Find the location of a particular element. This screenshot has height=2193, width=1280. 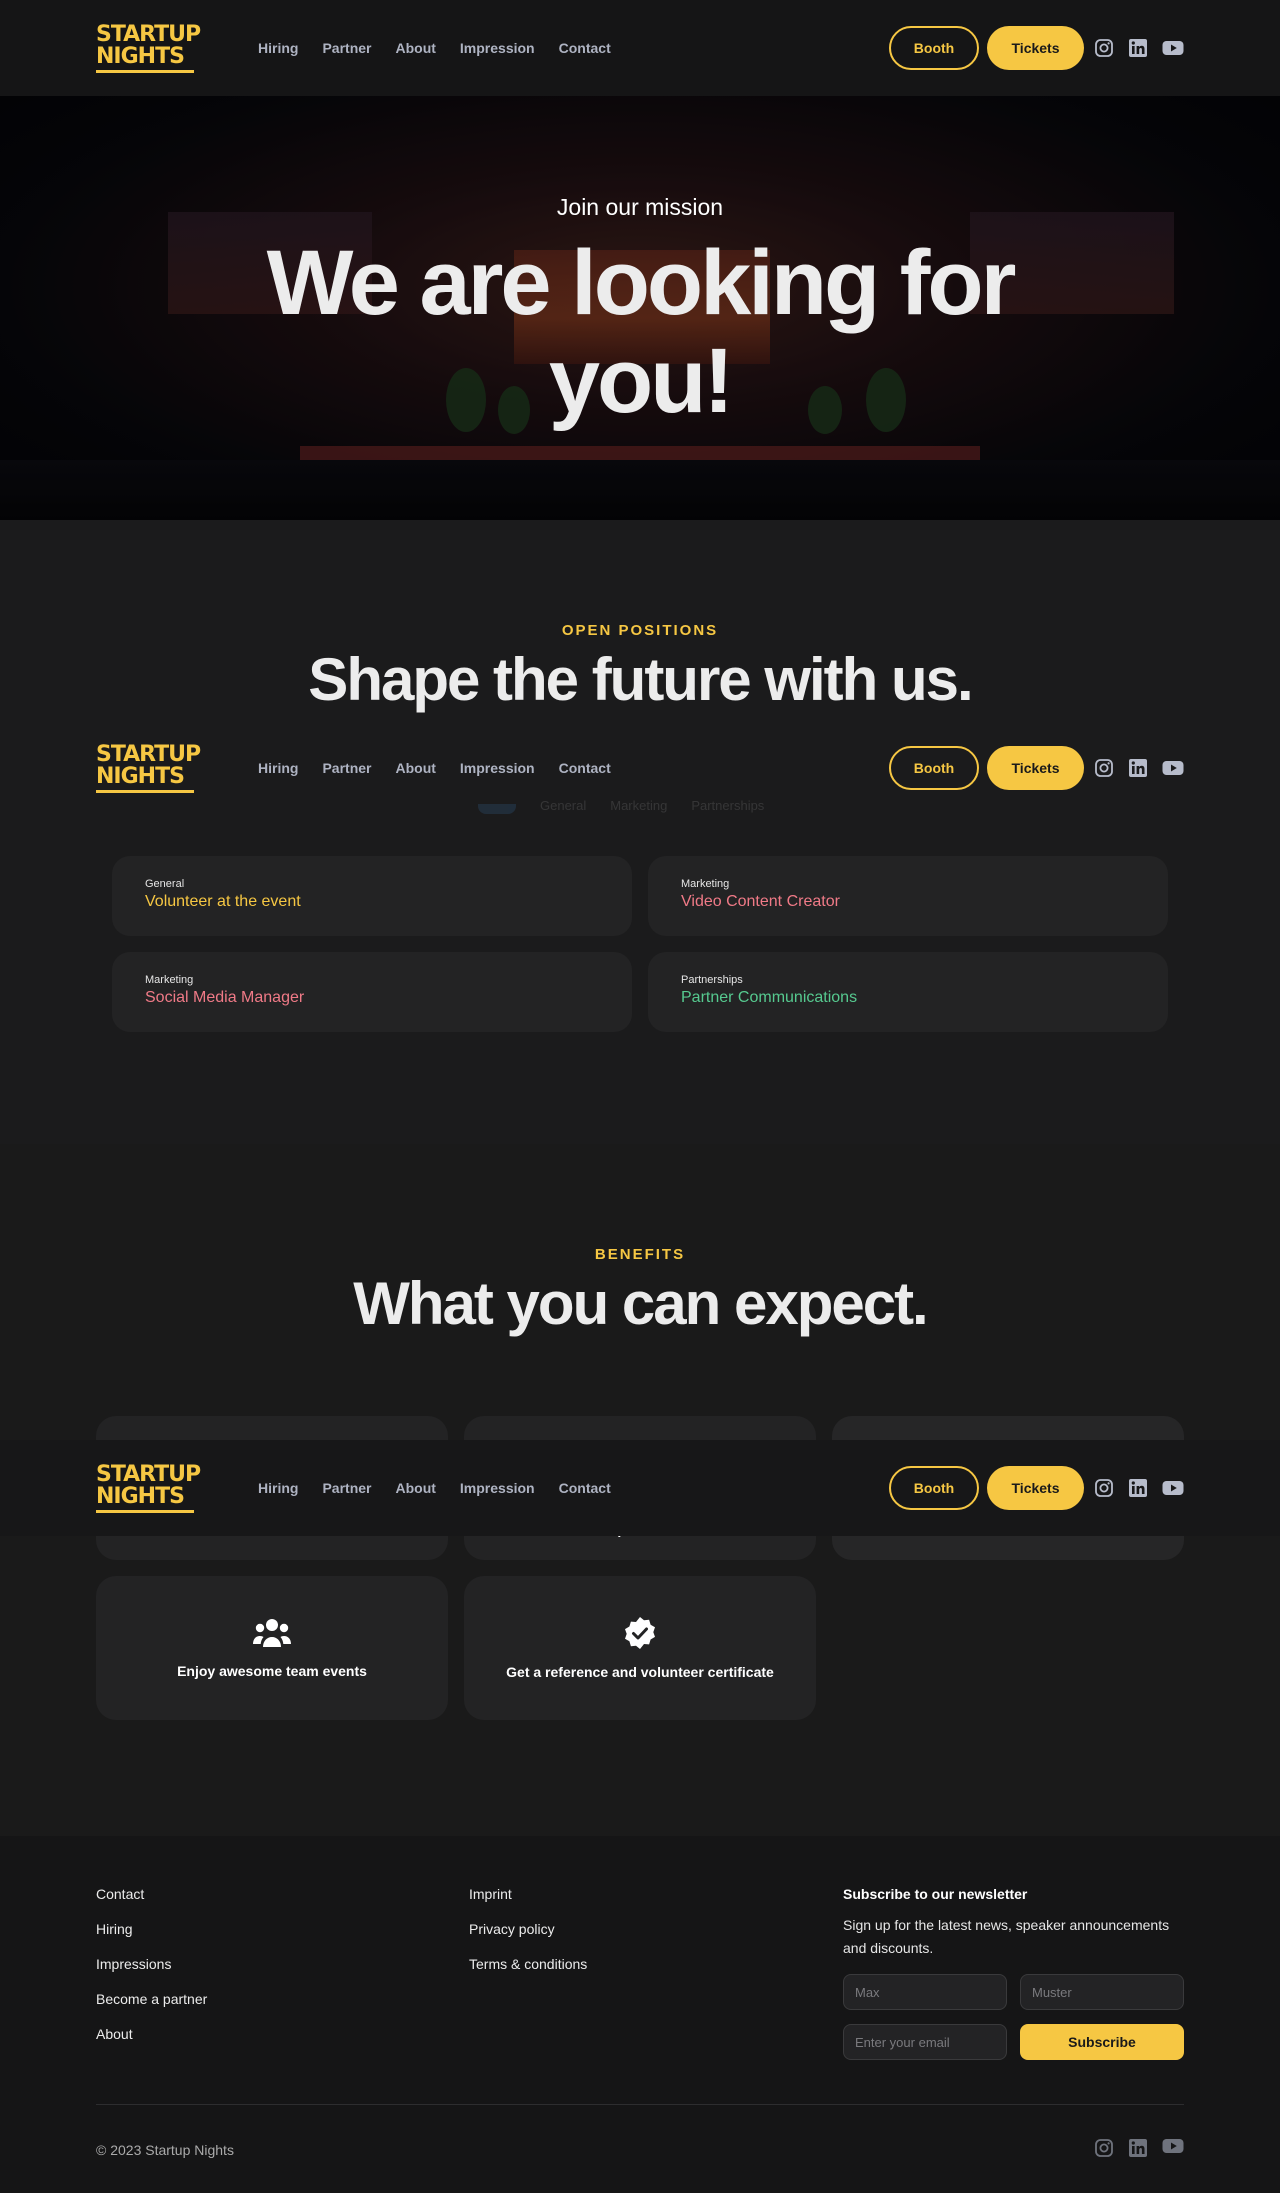

benefits-title: What you can expect. is located at coordinates (640, 1303).